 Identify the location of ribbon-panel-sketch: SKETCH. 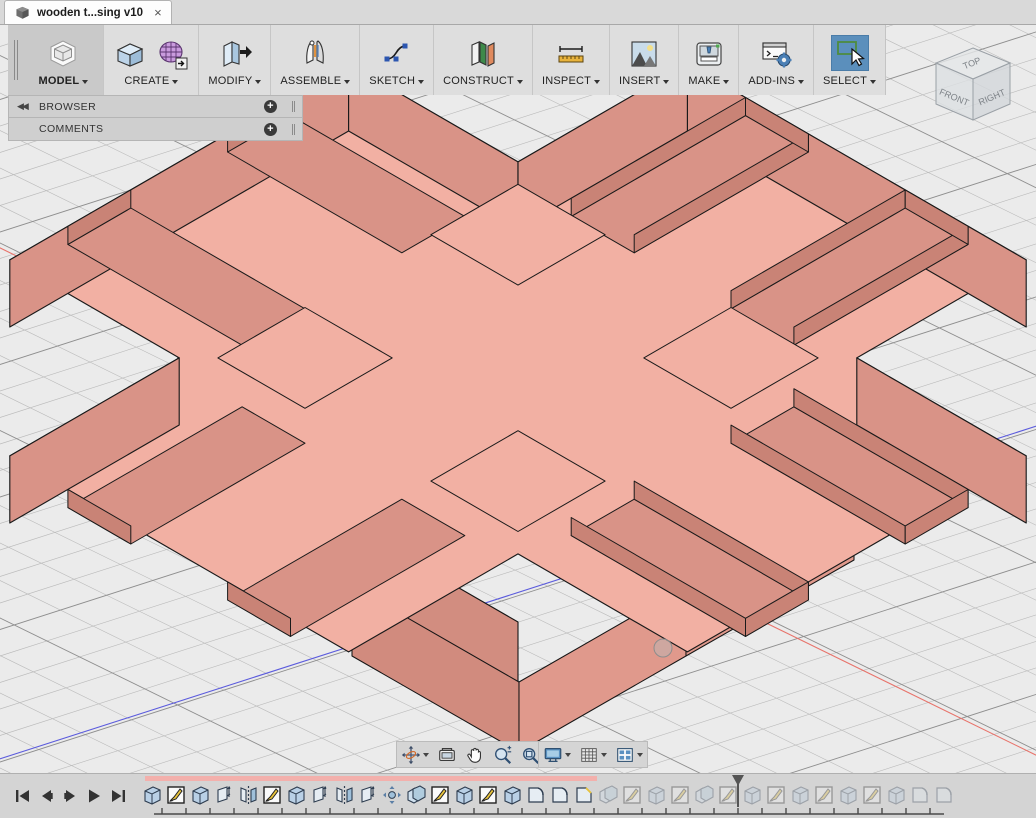
(397, 60).